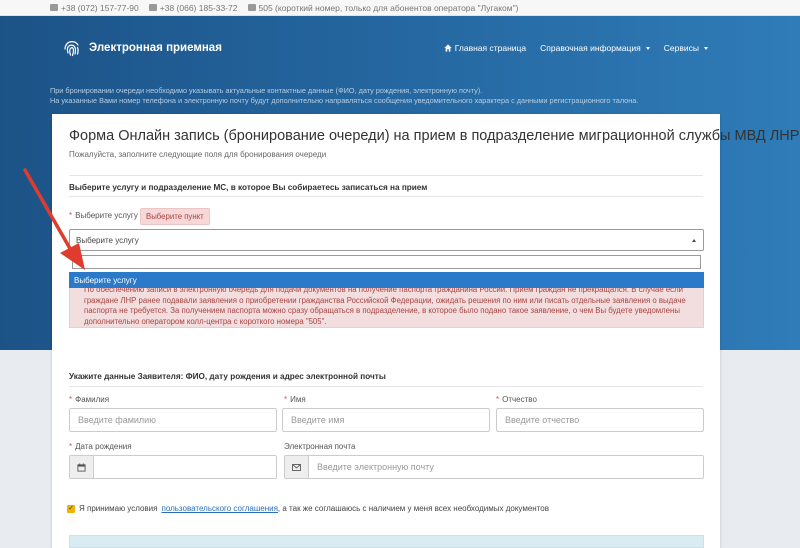 The height and width of the screenshot is (548, 800). What do you see at coordinates (386, 280) in the screenshot?
I see `dropdown-option-selected: Выберите услугу` at bounding box center [386, 280].